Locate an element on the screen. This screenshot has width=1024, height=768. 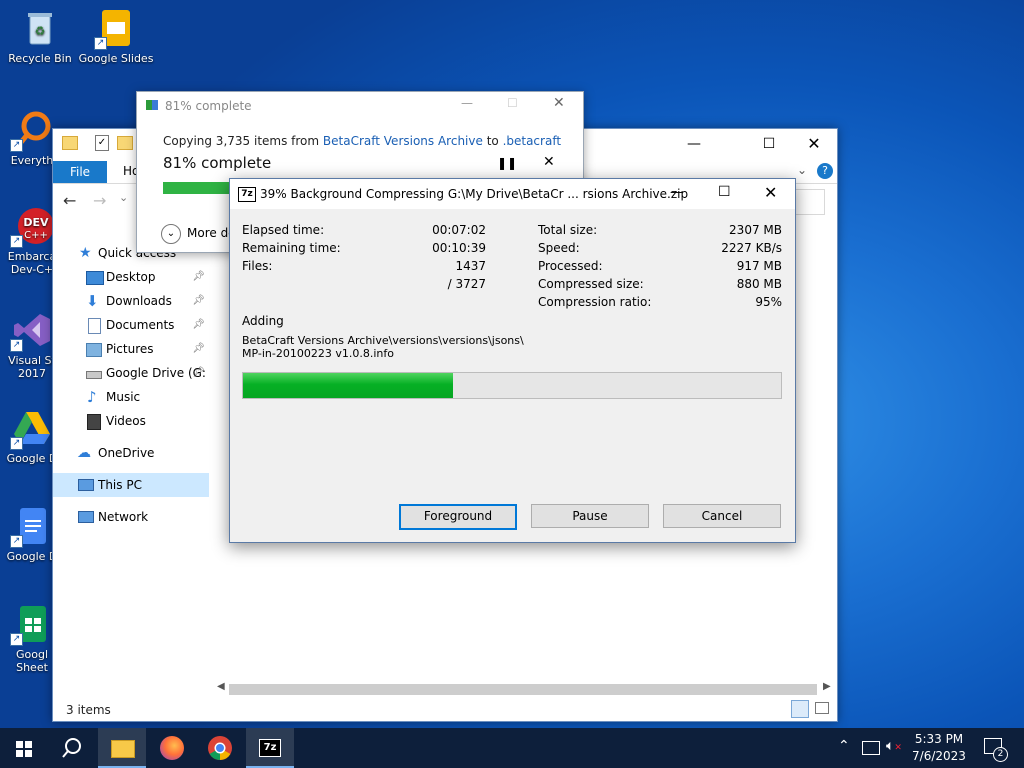
remaining-label: Remaining time: is located at coordinates (291, 248).